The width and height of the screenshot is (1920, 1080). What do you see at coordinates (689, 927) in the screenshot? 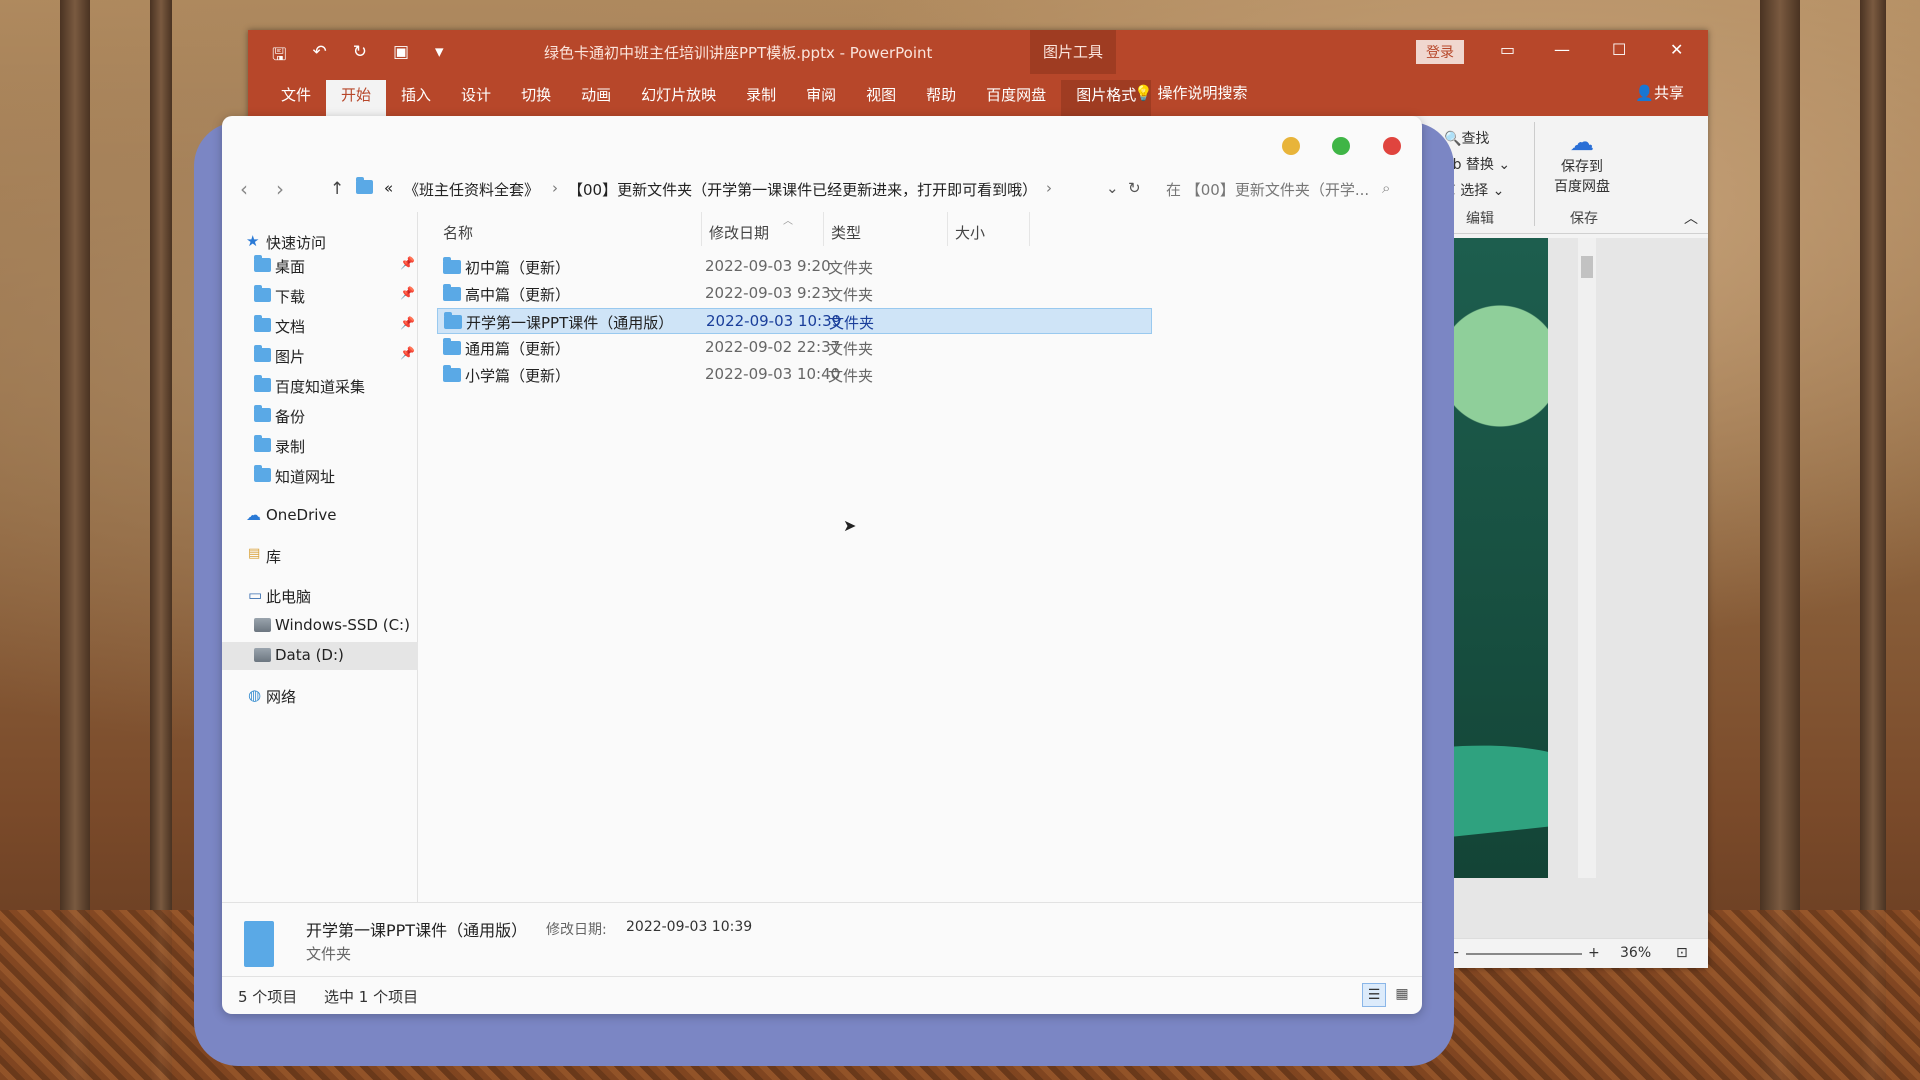
I see `details-date: 2022-09-03 10:39` at bounding box center [689, 927].